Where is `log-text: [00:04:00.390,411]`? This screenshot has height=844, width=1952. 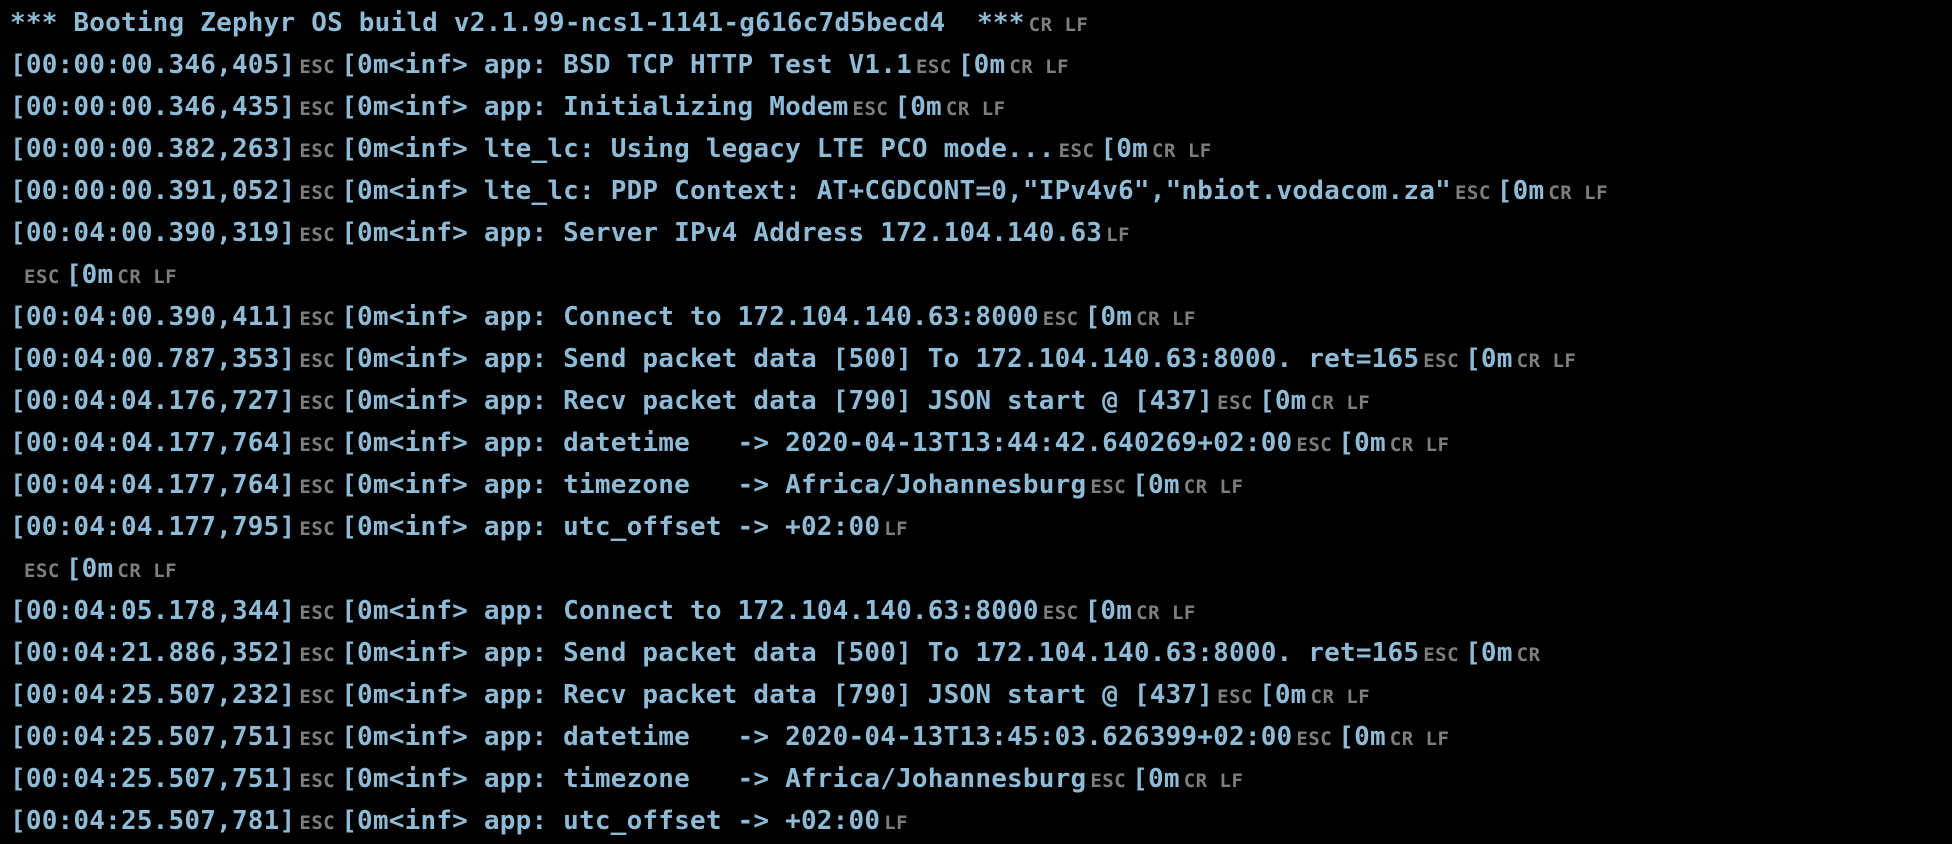 log-text: [00:04:00.390,411] is located at coordinates (153, 317).